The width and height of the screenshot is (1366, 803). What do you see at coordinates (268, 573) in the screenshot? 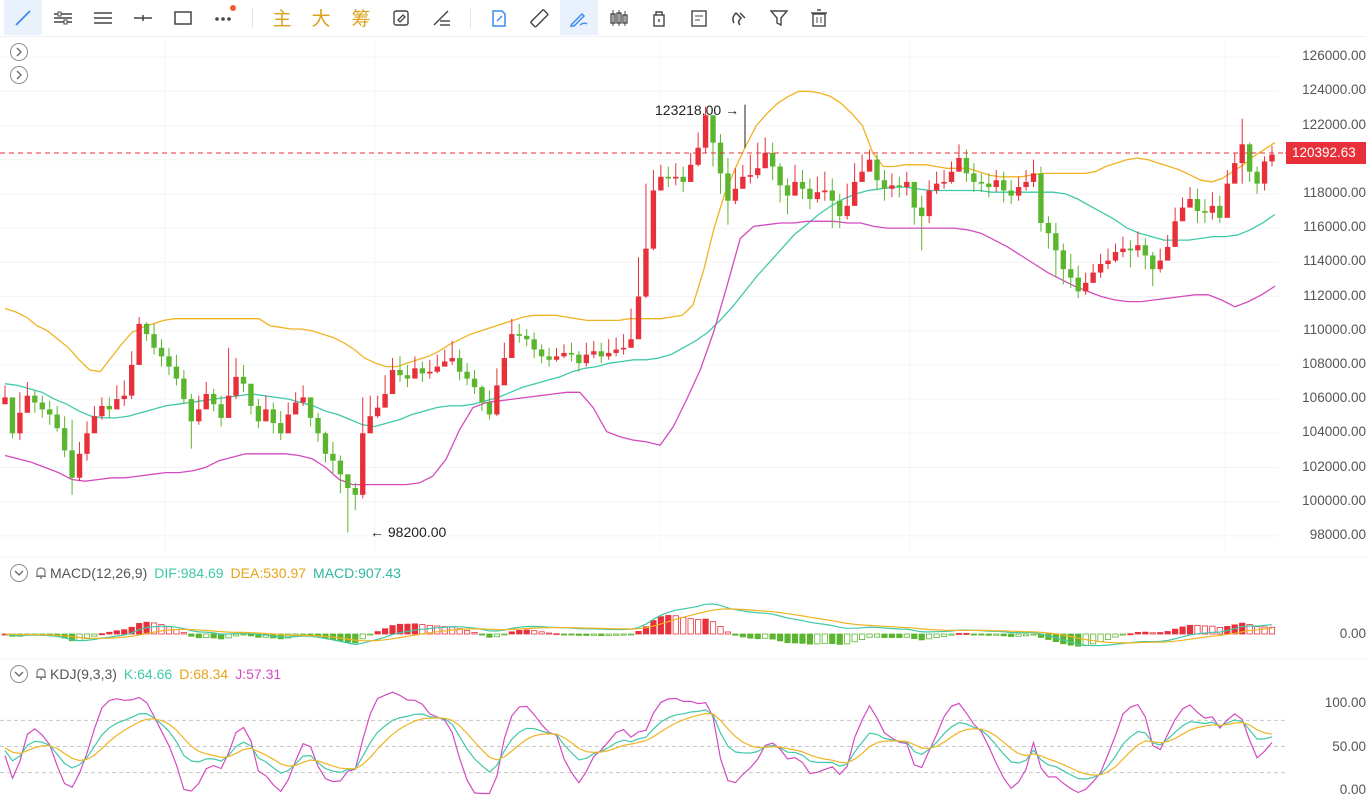
I see `macd-dea-value: DEA:530.97` at bounding box center [268, 573].